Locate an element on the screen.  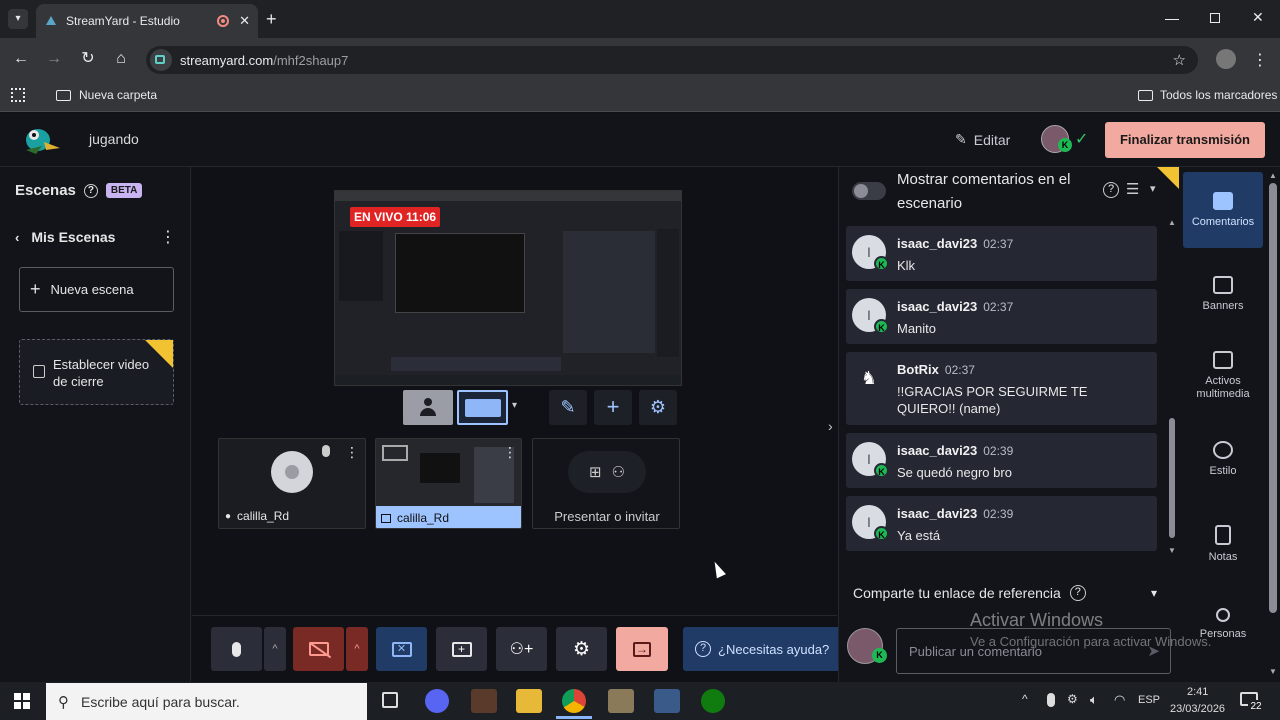
new-scene-button: + Nueva escena is located at coordinates (96, 289).